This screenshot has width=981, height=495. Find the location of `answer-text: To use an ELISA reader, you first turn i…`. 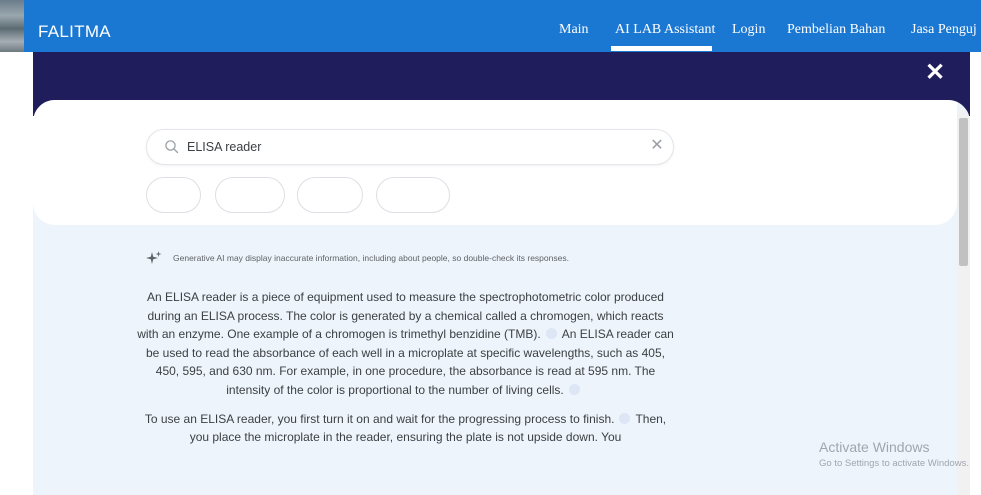

answer-text: To use an ELISA reader, you first turn i… is located at coordinates (379, 418).